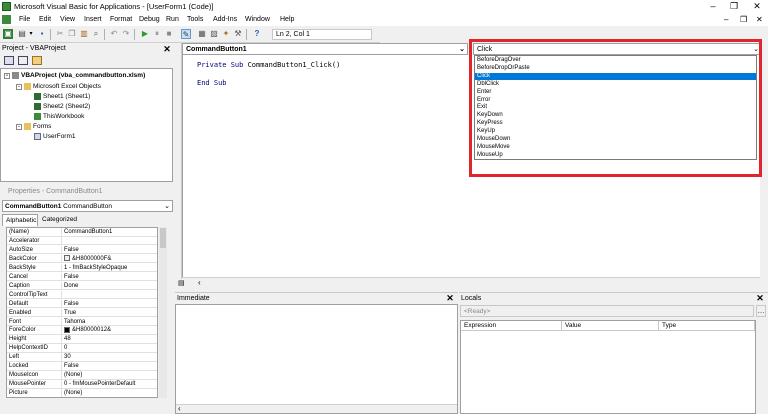 The height and width of the screenshot is (414, 768). I want to click on code-margin, so click(178, 161).